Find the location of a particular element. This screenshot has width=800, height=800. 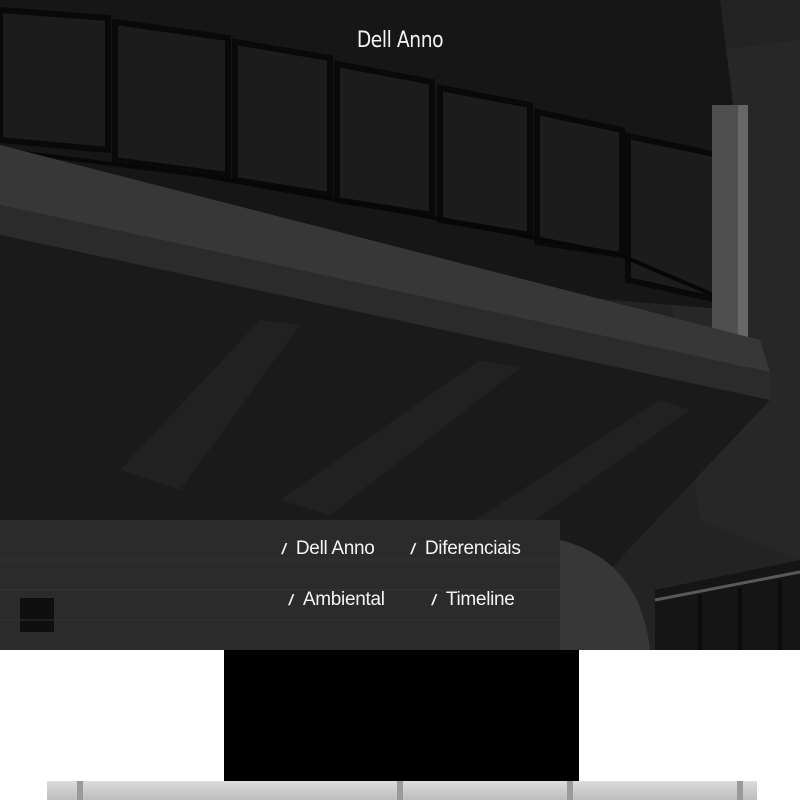

nav-item-dell-anno: / Dell Anno is located at coordinates (327, 549).